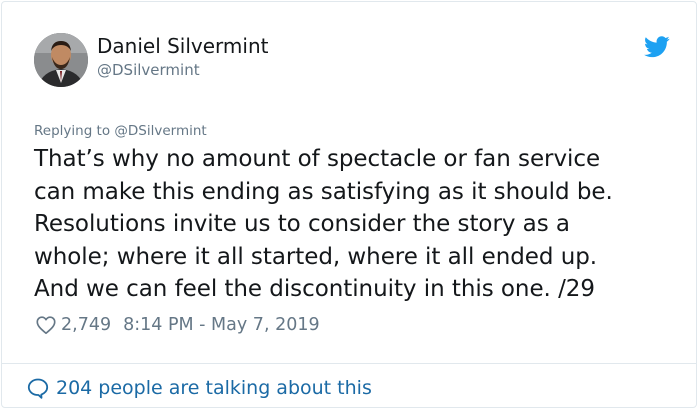 The image size is (700, 411). I want to click on author-handle: @DSilvermint, so click(148, 70).